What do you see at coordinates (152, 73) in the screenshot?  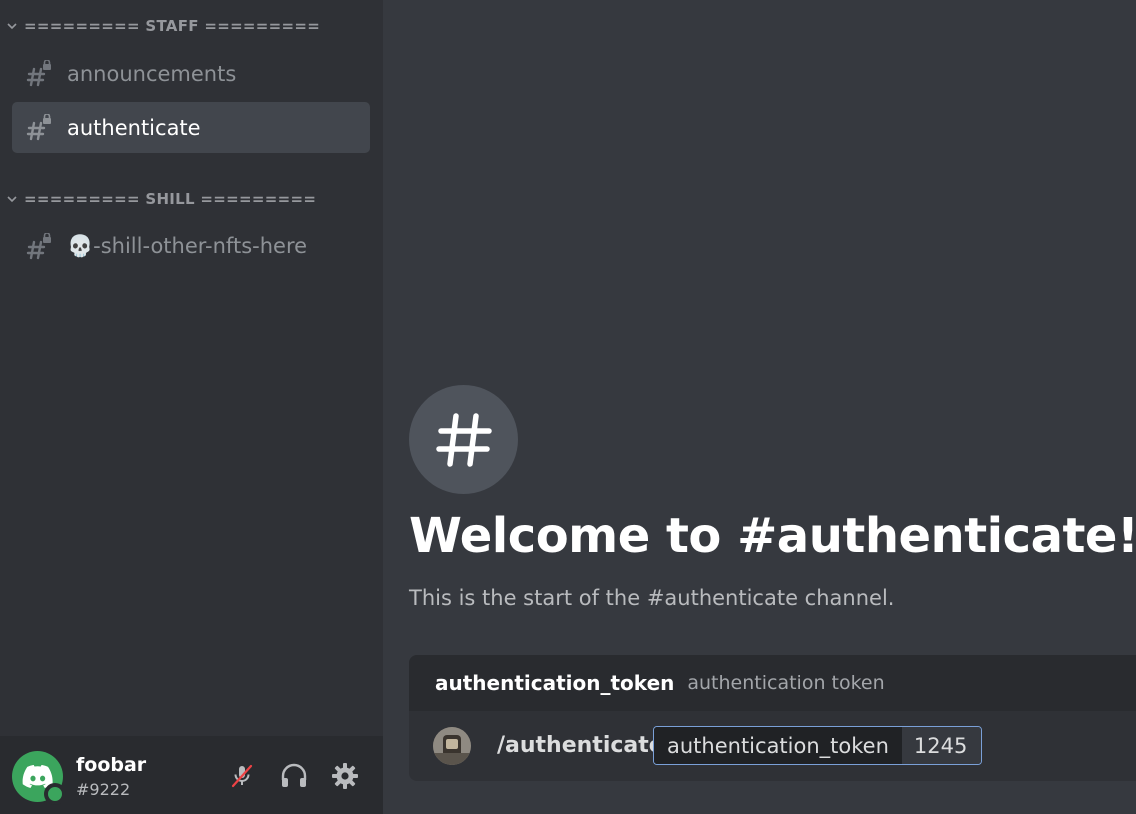 I see `channel-name: announcements` at bounding box center [152, 73].